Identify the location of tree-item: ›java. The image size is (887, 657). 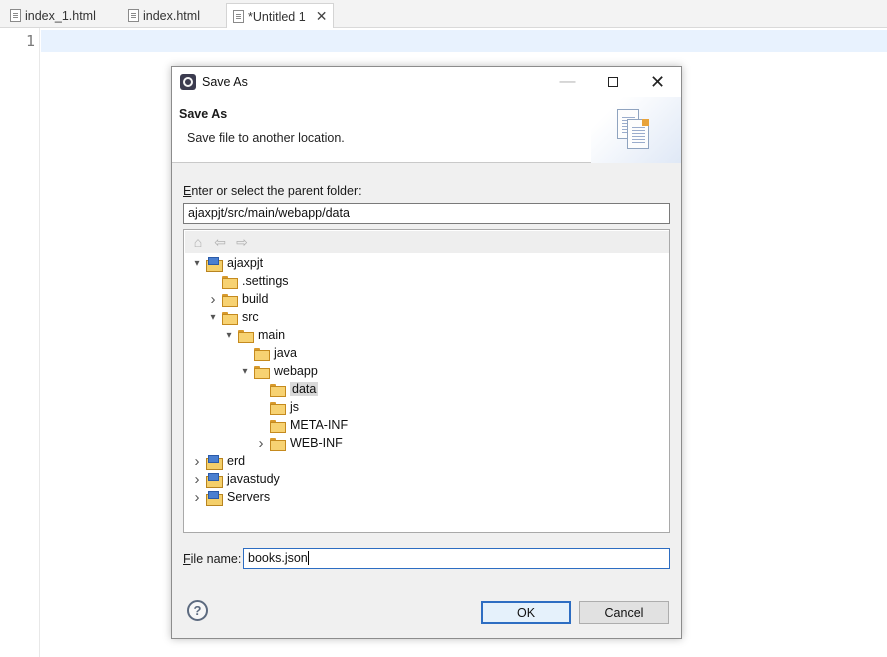
(267, 353).